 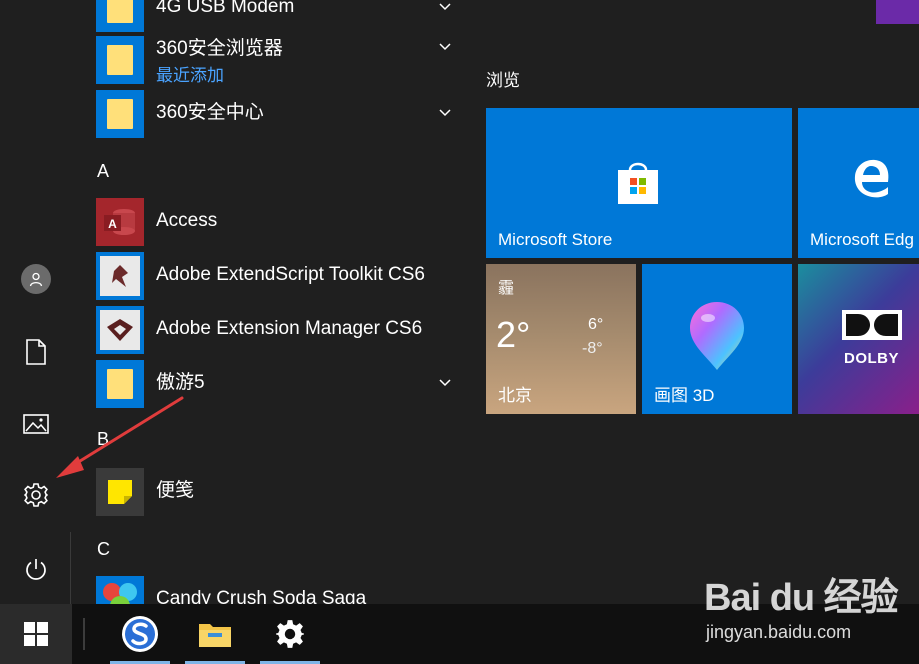 I want to click on watermark-logo: Bai du 经验, so click(x=801, y=598).